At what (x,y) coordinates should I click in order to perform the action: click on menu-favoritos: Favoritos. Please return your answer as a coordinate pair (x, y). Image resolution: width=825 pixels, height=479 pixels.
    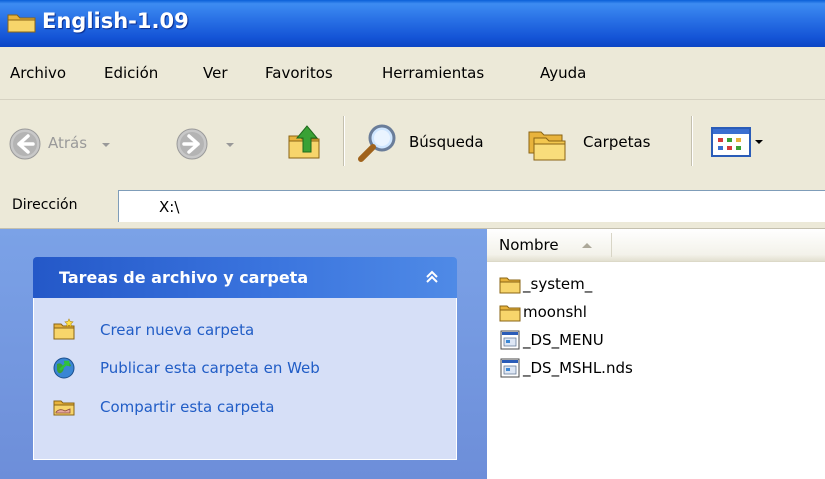
    Looking at the image, I should click on (299, 73).